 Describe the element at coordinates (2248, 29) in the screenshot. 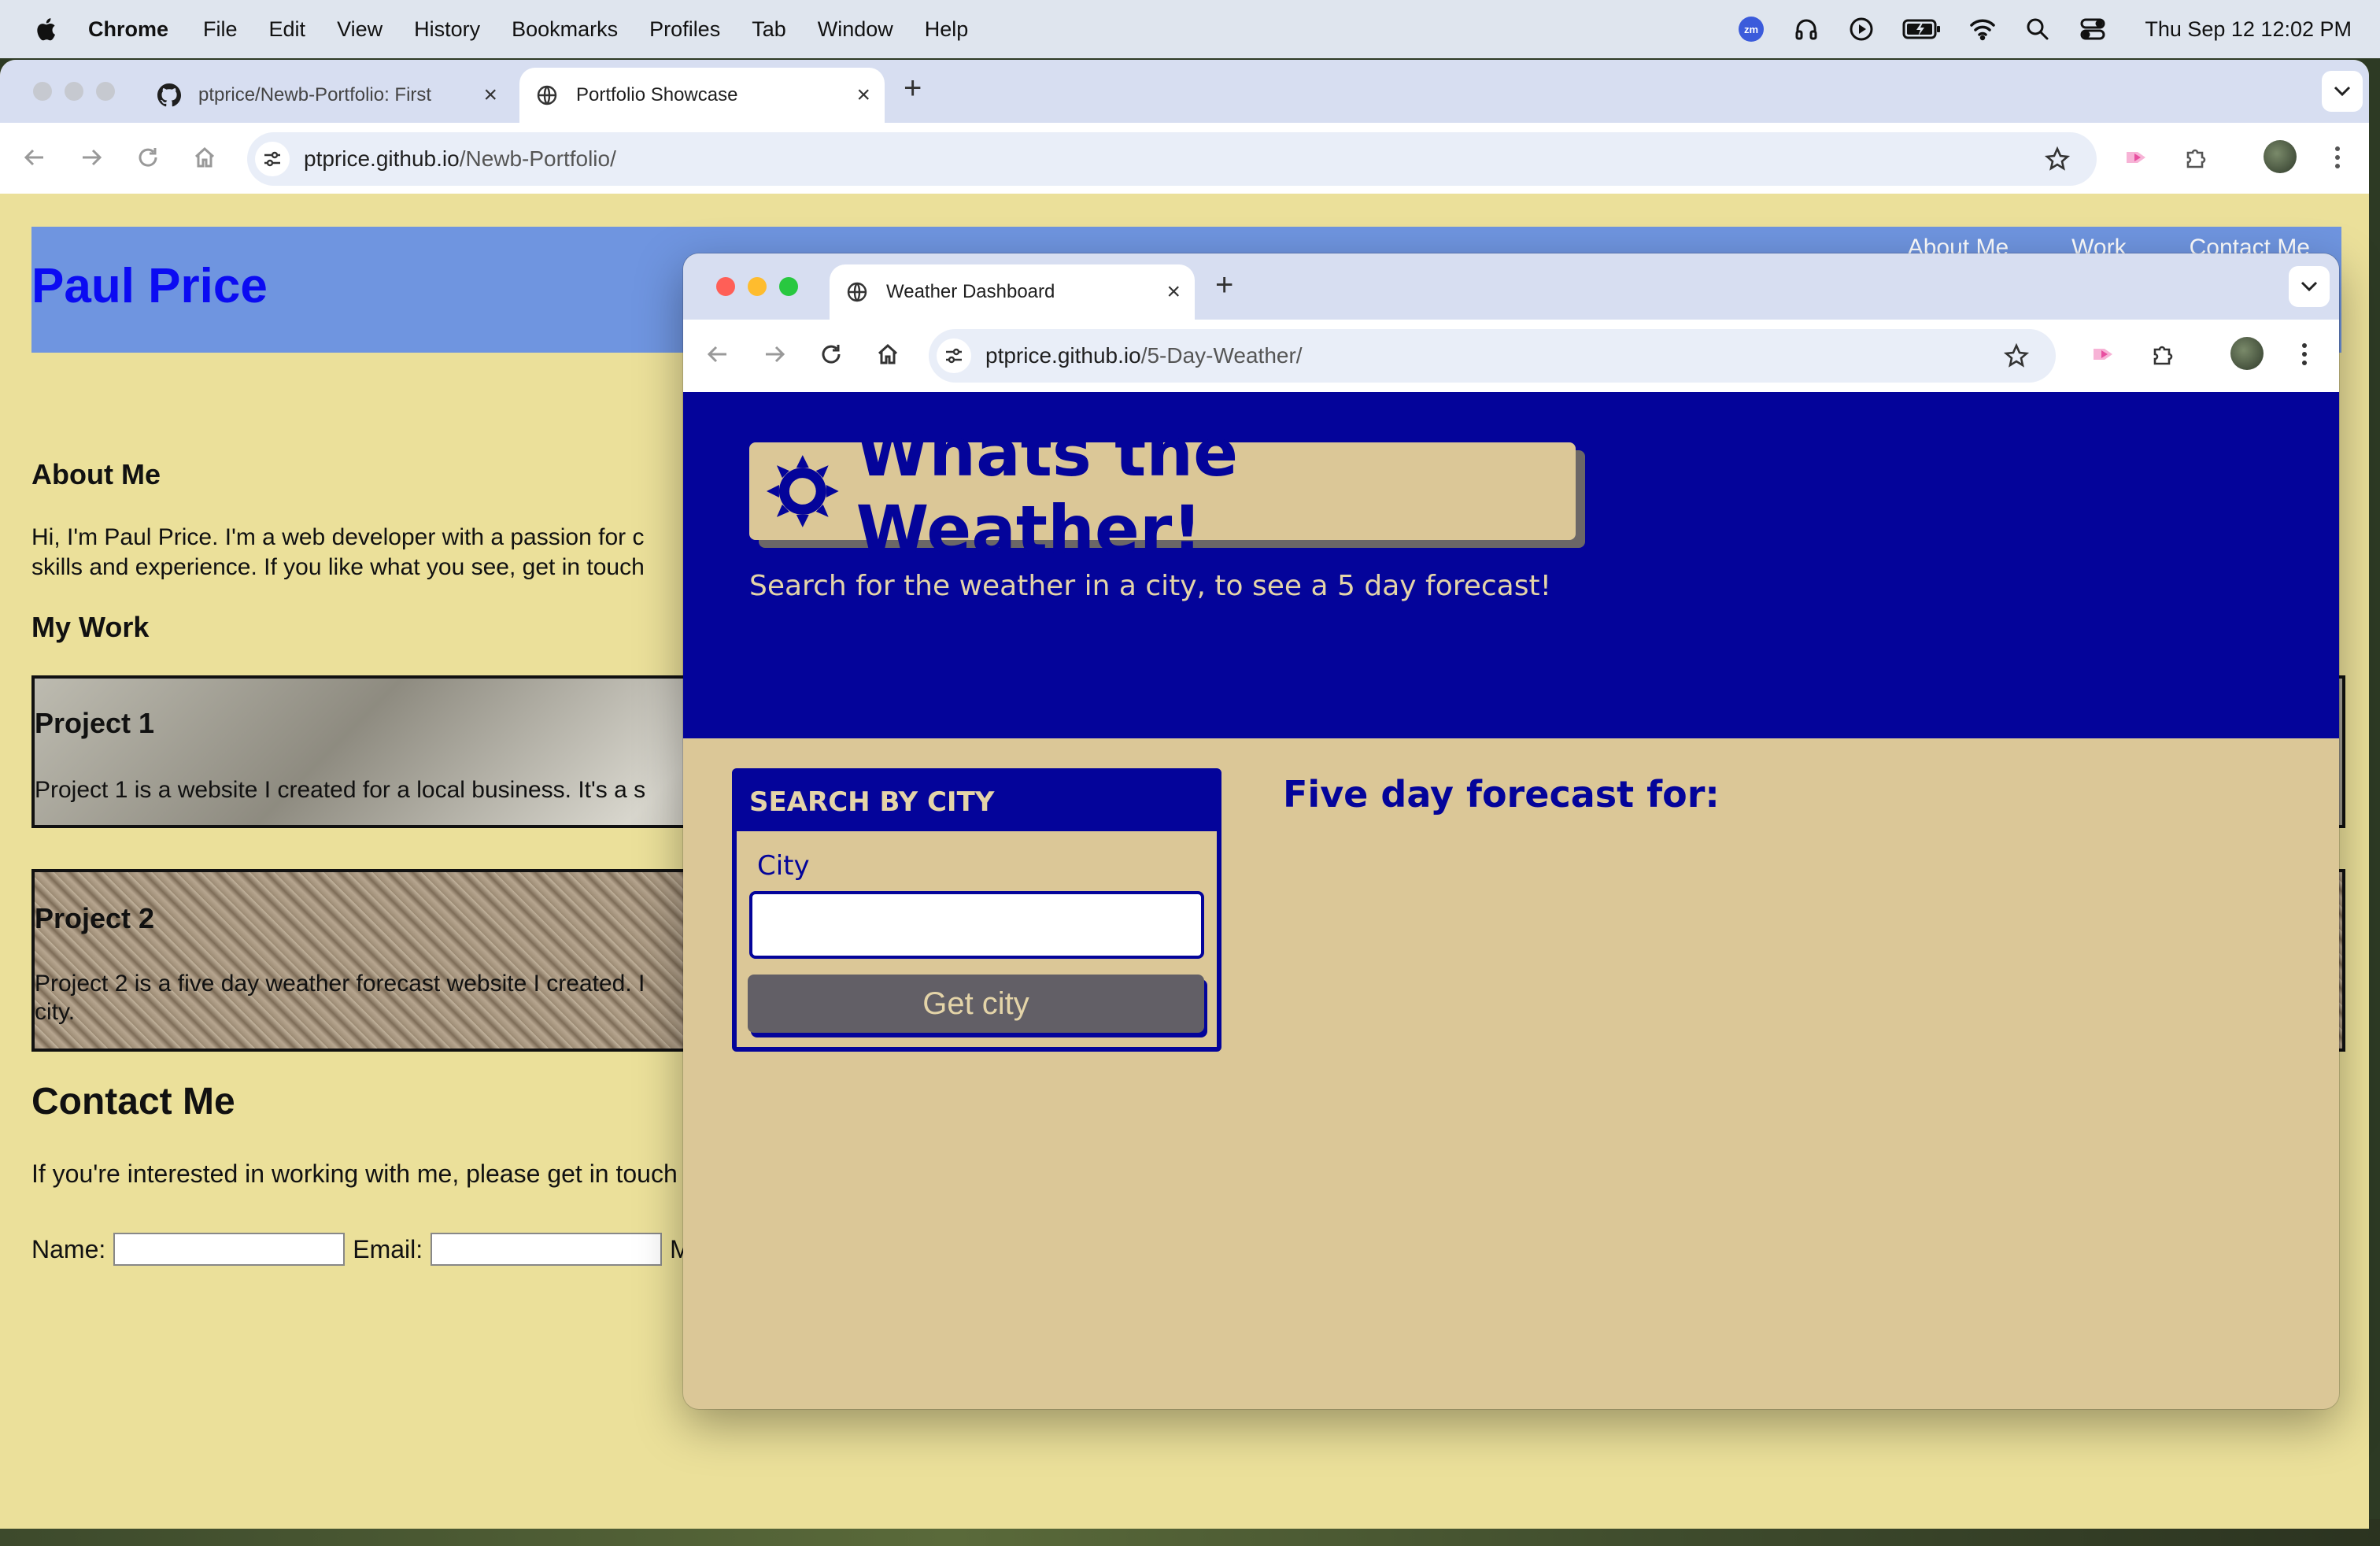

I see `menubar-clock: Thu Sep 12 12:02 PM` at that location.